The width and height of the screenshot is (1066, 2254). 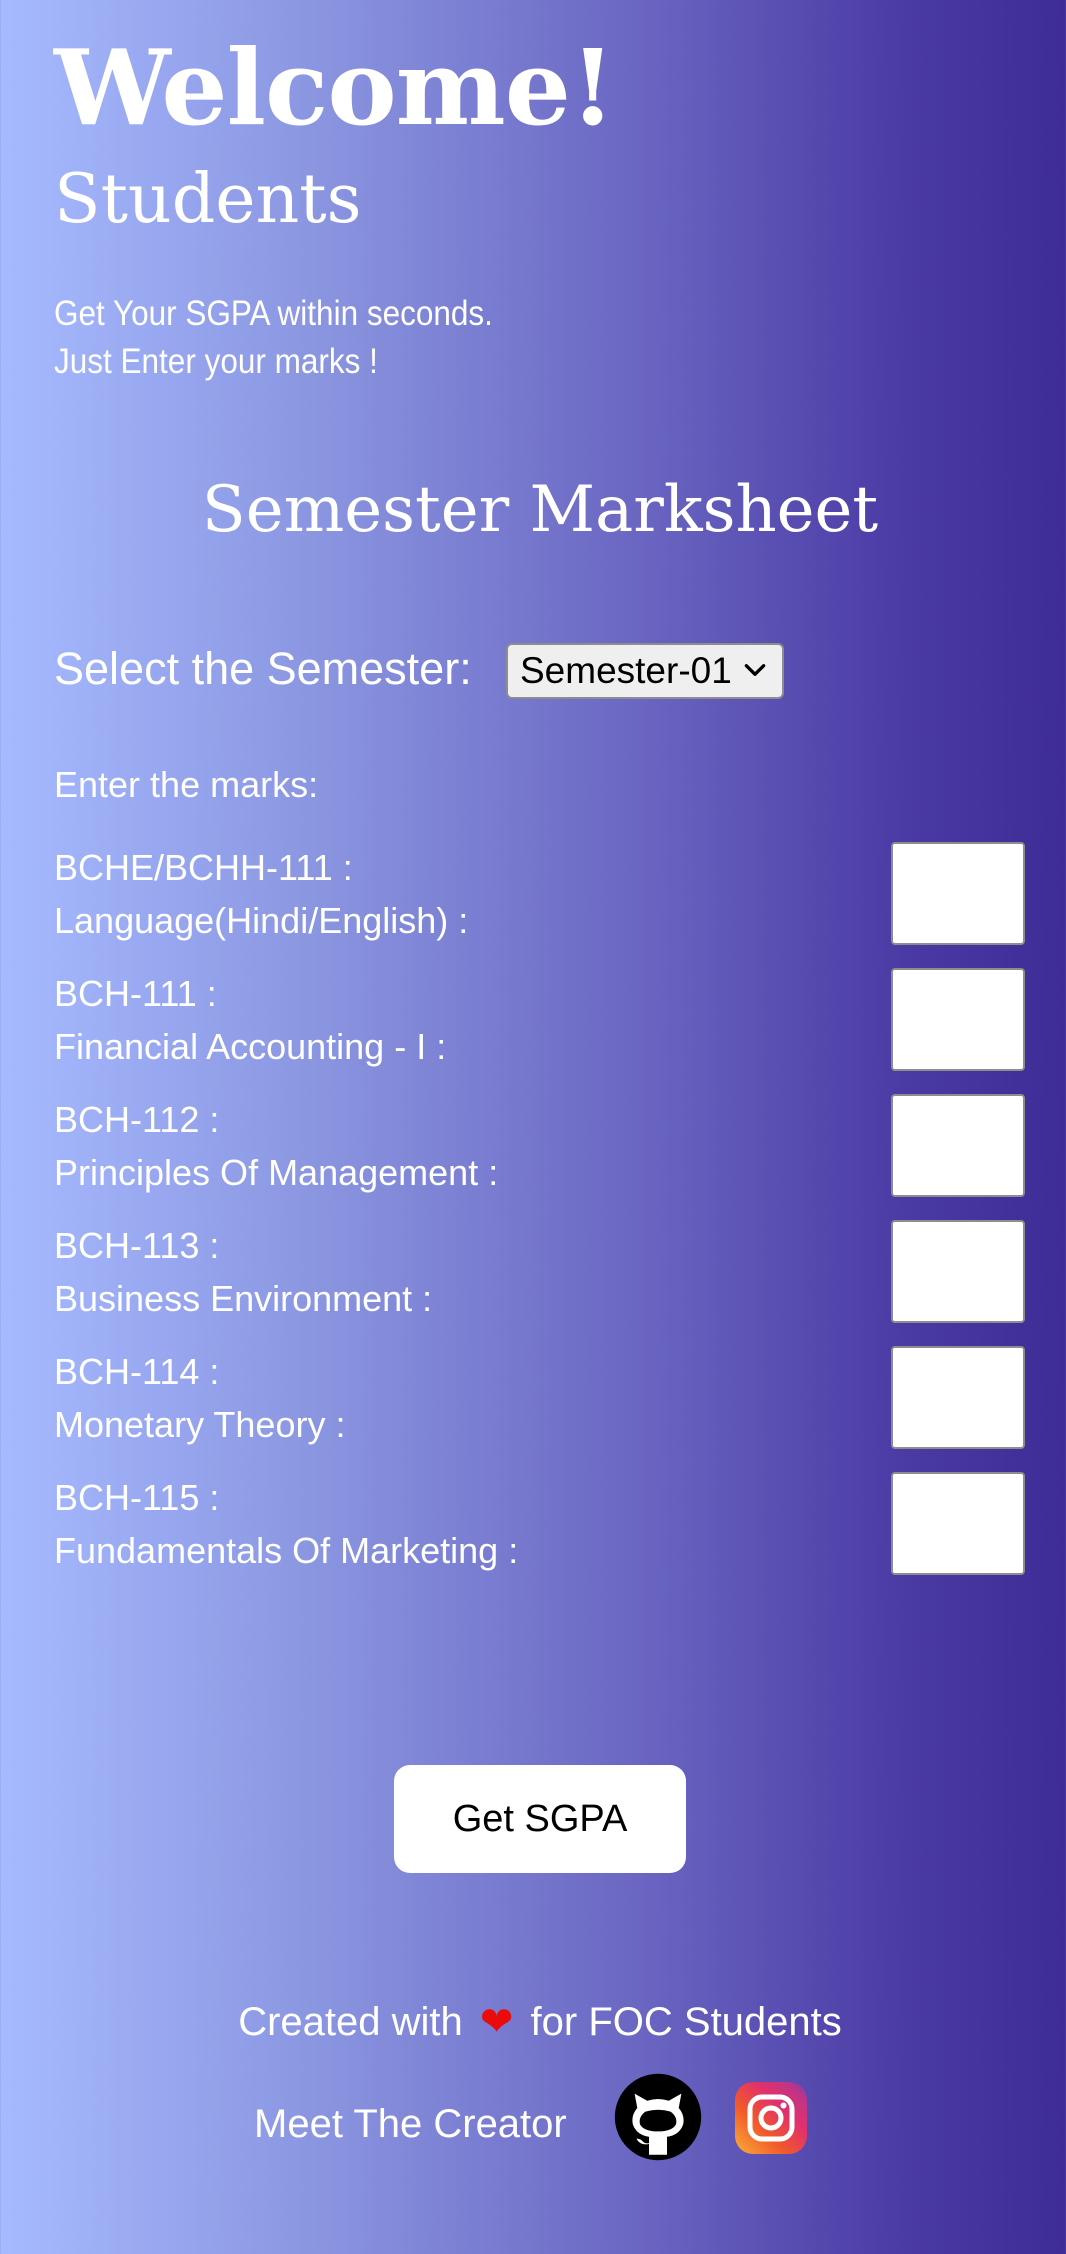 I want to click on subject-name: Financial Accounting - I :, so click(x=250, y=1046).